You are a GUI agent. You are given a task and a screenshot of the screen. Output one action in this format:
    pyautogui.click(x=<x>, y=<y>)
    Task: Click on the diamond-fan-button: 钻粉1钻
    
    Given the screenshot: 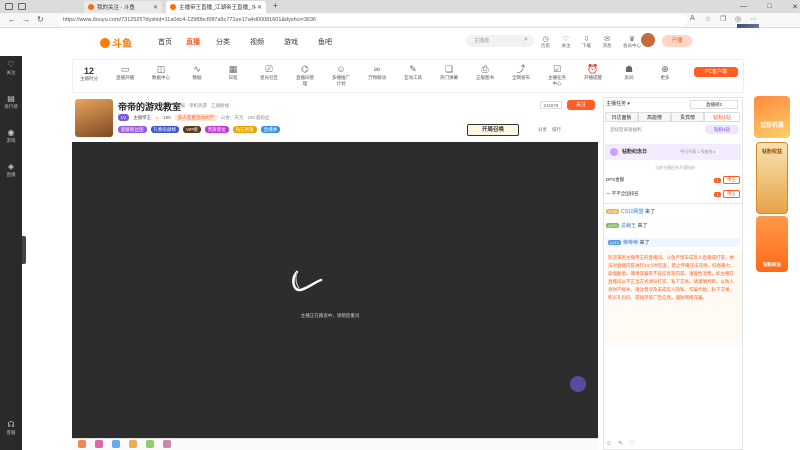 What is the action you would take?
    pyautogui.click(x=722, y=129)
    